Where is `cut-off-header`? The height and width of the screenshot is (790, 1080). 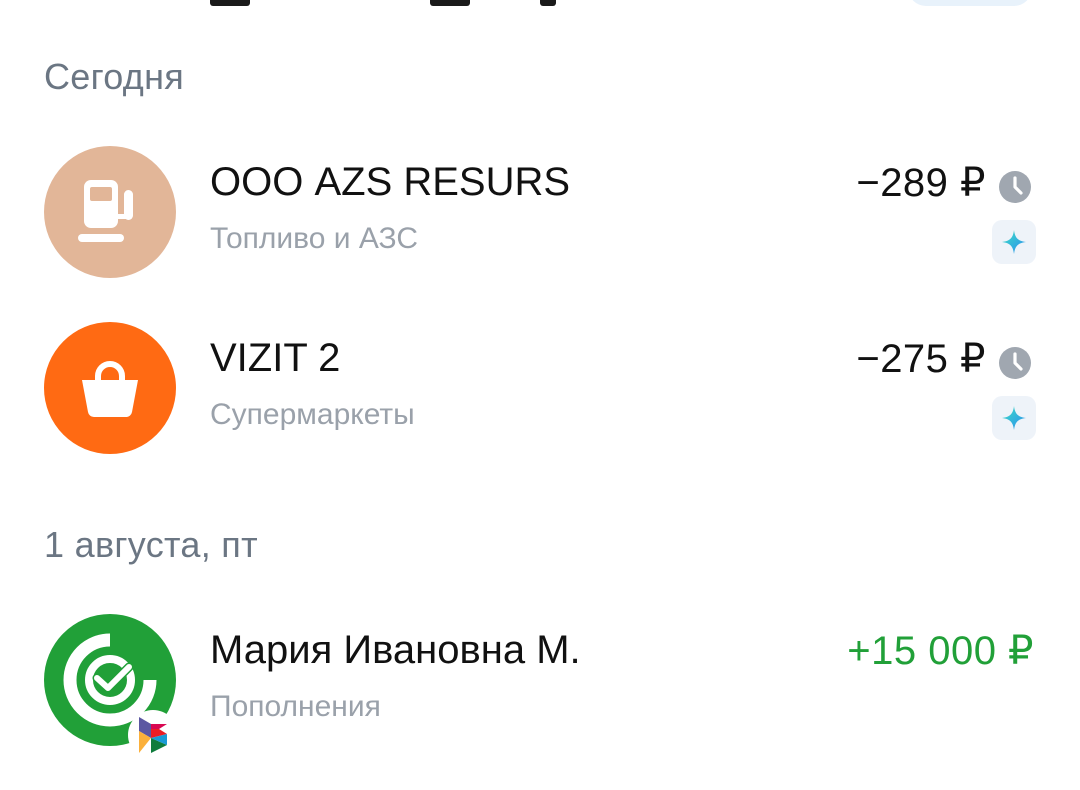 cut-off-header is located at coordinates (540, 5).